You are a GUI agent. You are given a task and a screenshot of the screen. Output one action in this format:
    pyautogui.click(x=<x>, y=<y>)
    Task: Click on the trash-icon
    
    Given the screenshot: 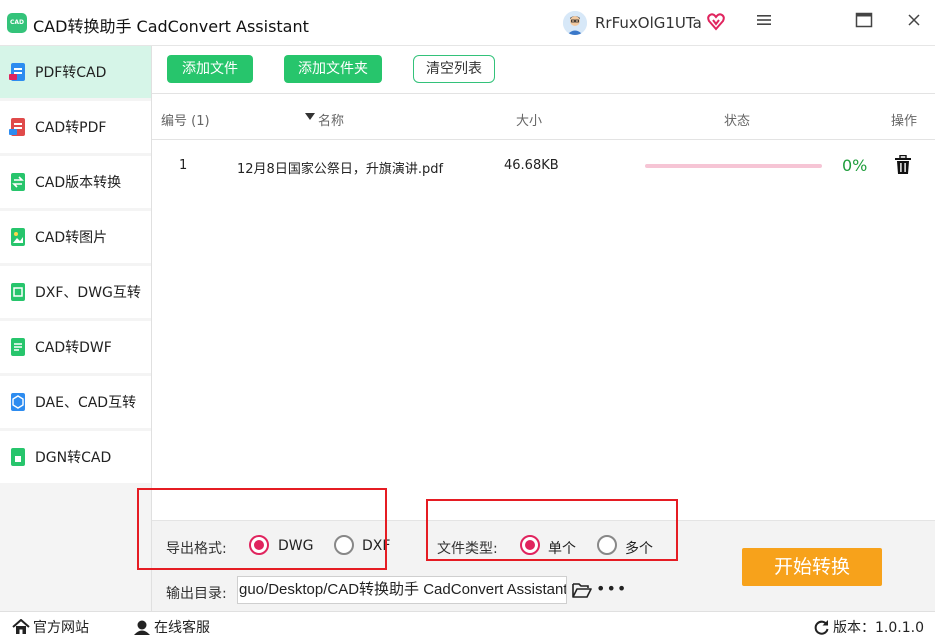 What is the action you would take?
    pyautogui.click(x=903, y=165)
    